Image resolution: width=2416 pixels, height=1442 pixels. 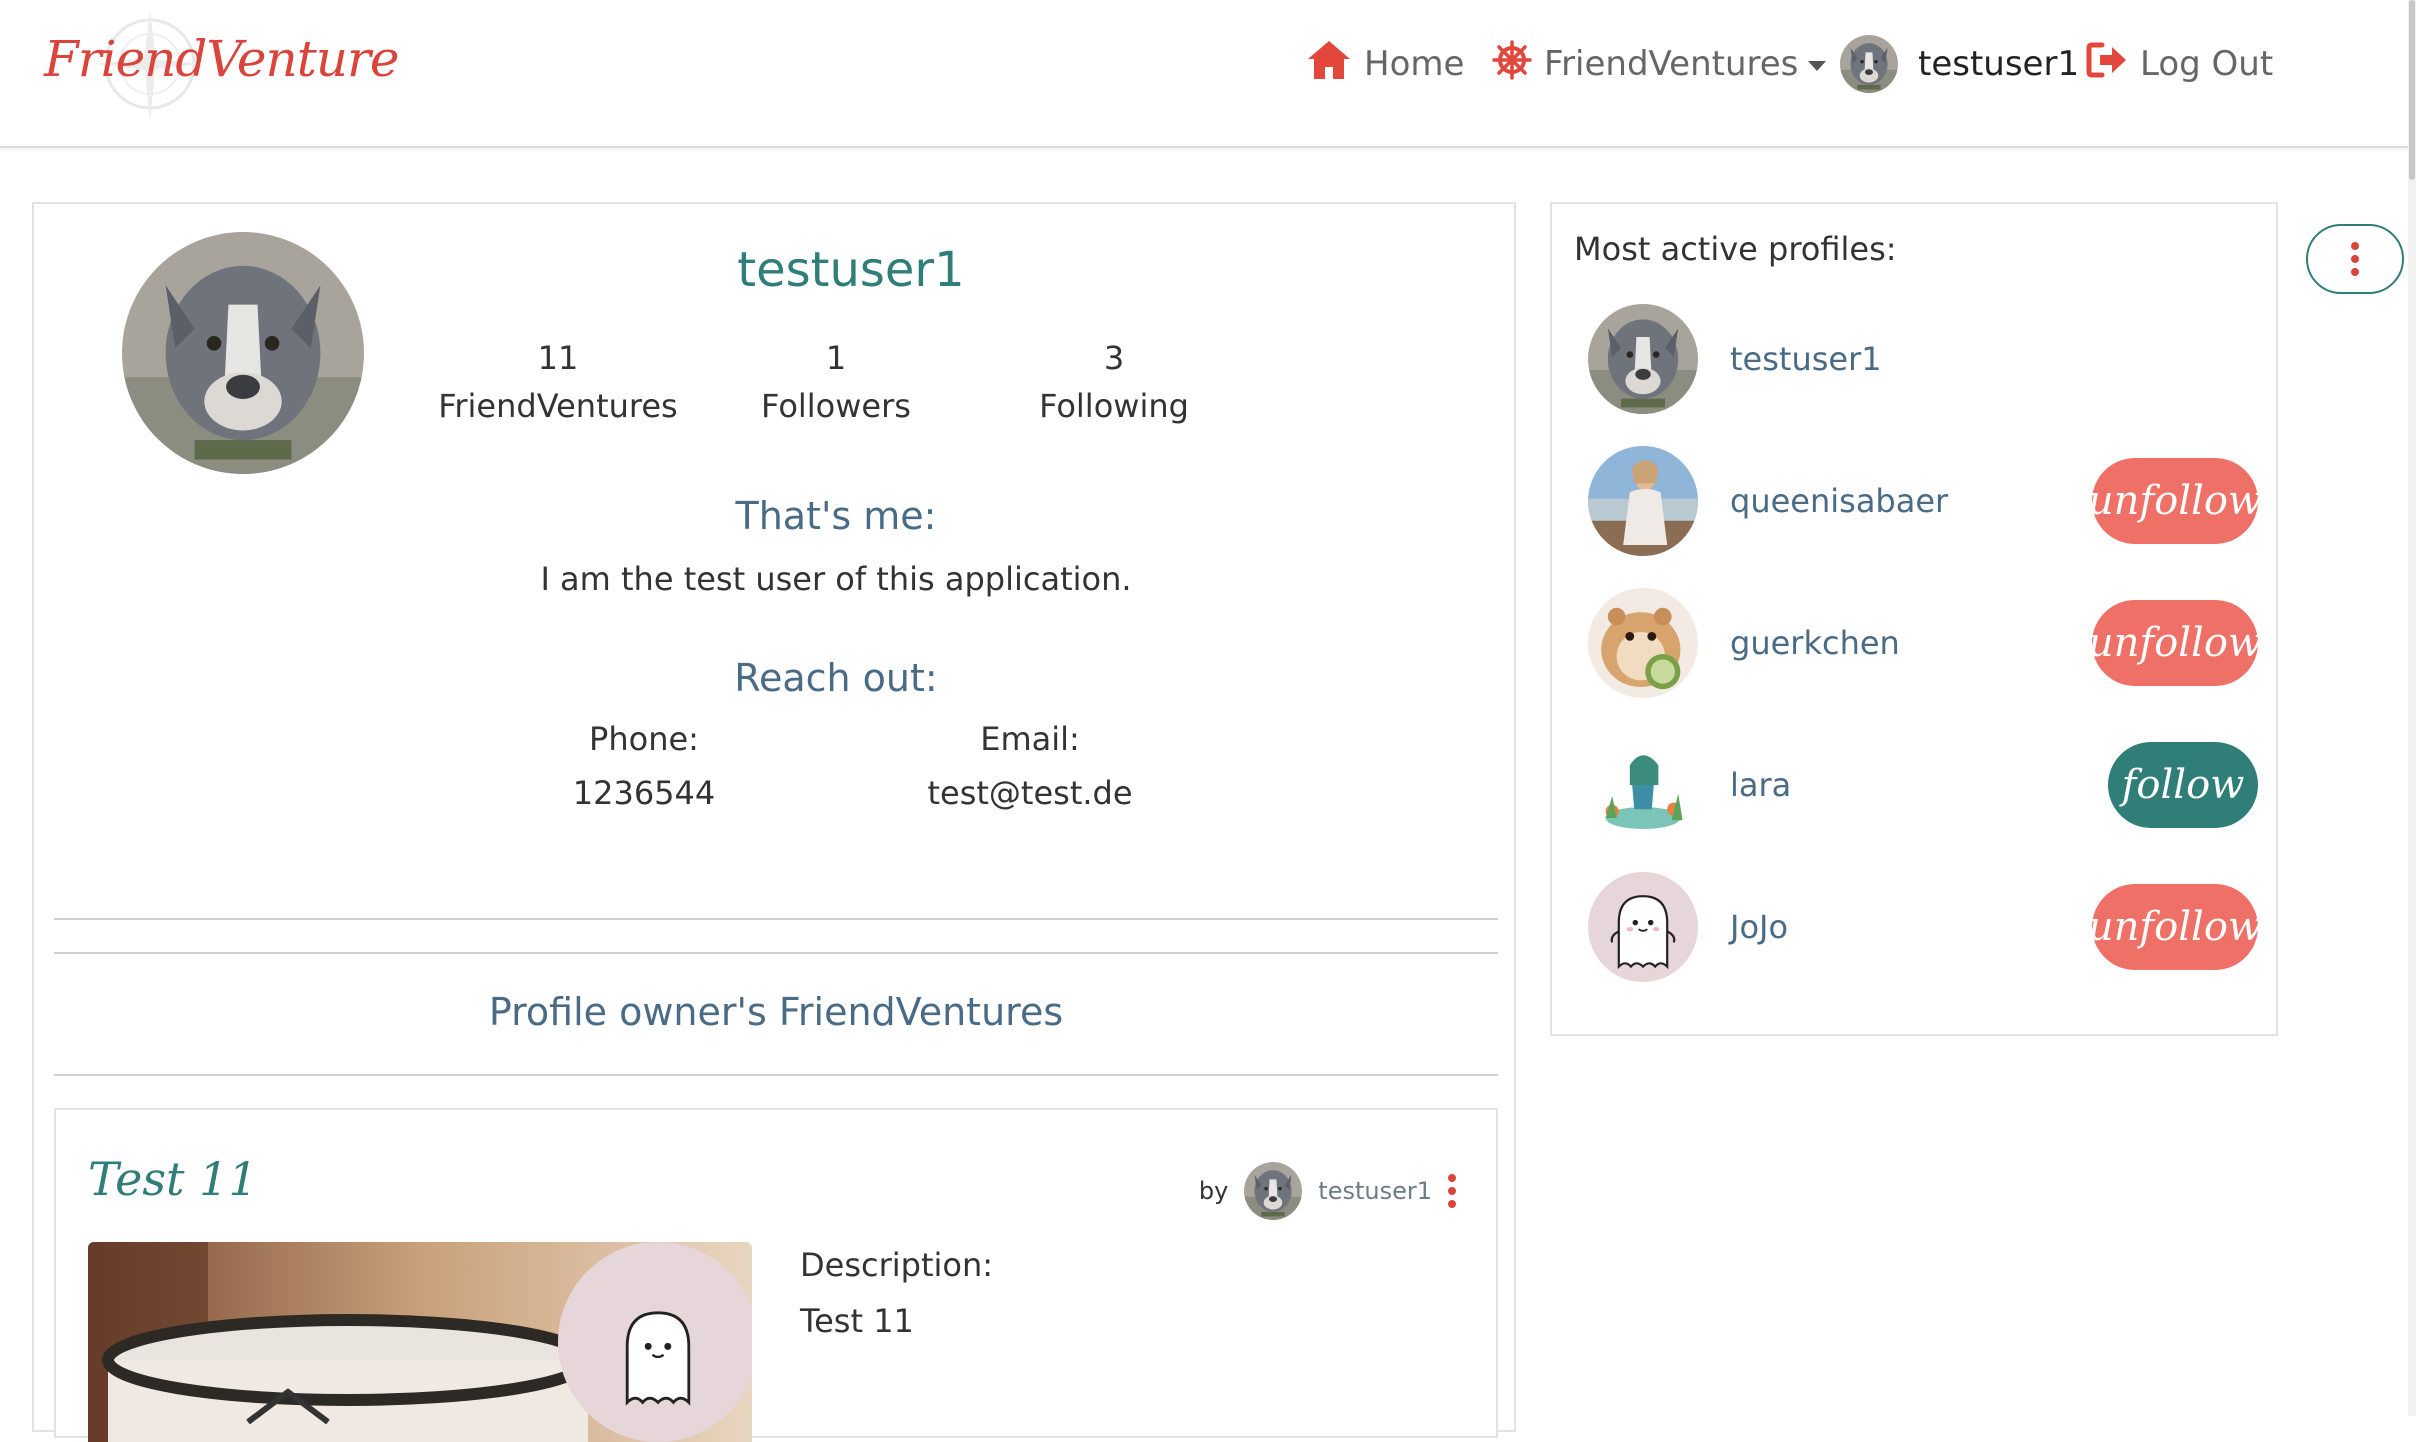 What do you see at coordinates (1760, 785) in the screenshot?
I see `profile-name: lara` at bounding box center [1760, 785].